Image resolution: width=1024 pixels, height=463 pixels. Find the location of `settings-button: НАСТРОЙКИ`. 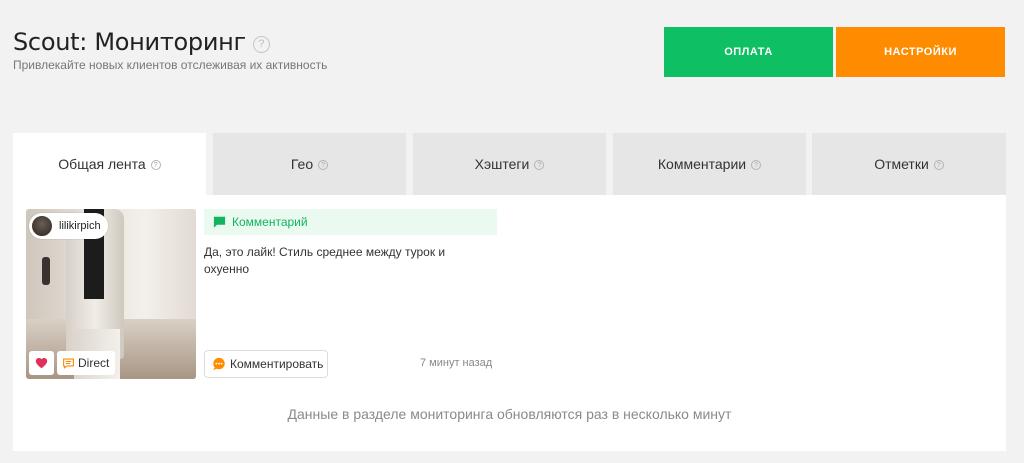

settings-button: НАСТРОЙКИ is located at coordinates (920, 52).